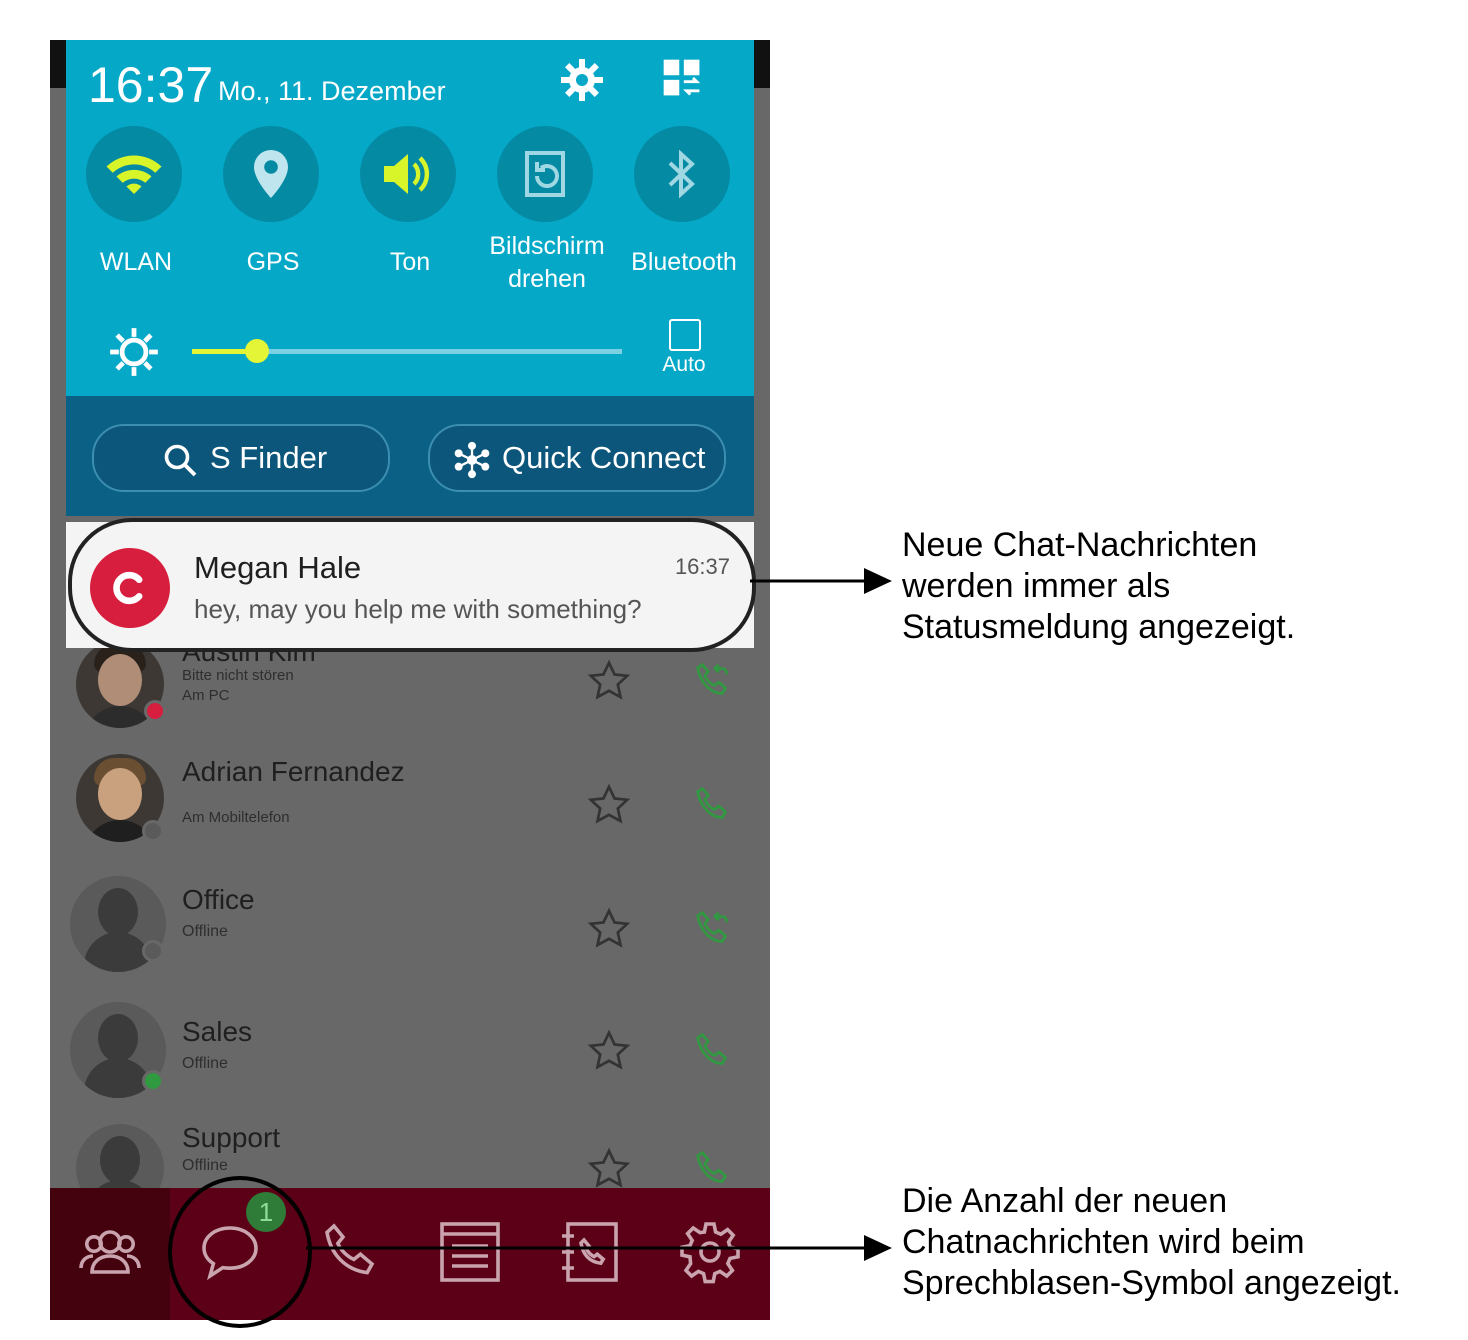  I want to click on note1-line: Neue Chat-Nachrichten, so click(1080, 545).